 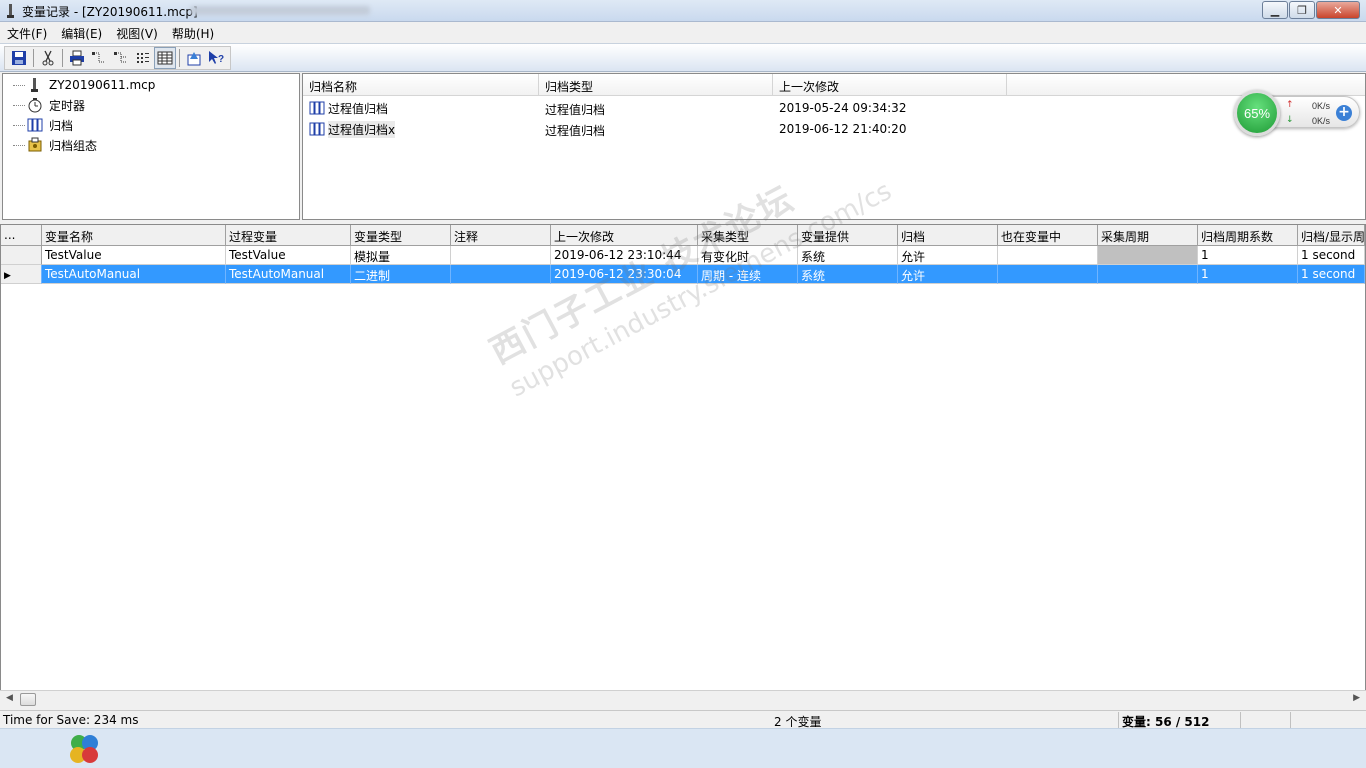 What do you see at coordinates (317, 129) in the screenshot?
I see `archive-icon` at bounding box center [317, 129].